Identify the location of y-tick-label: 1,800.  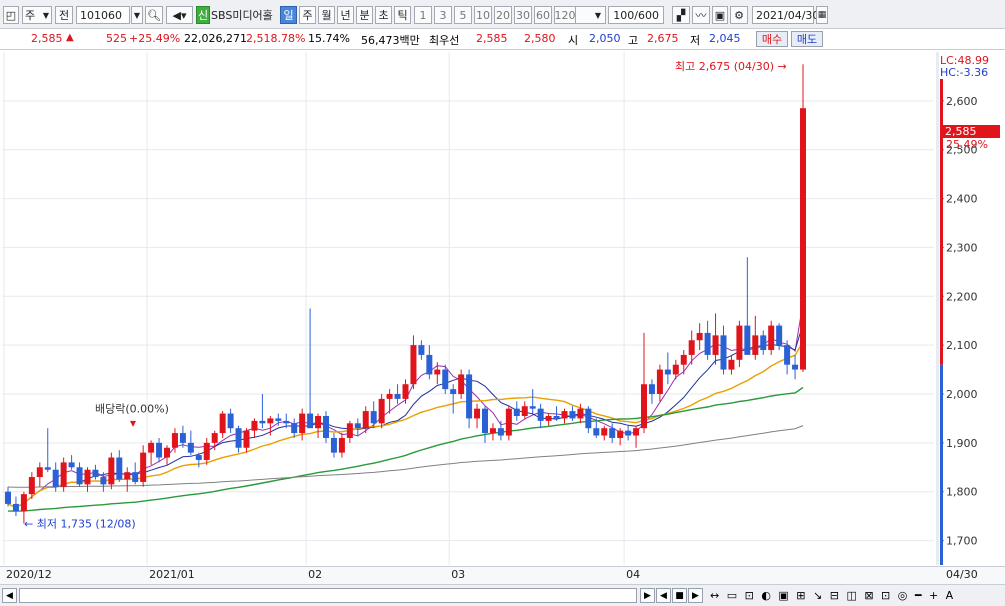
(962, 492).